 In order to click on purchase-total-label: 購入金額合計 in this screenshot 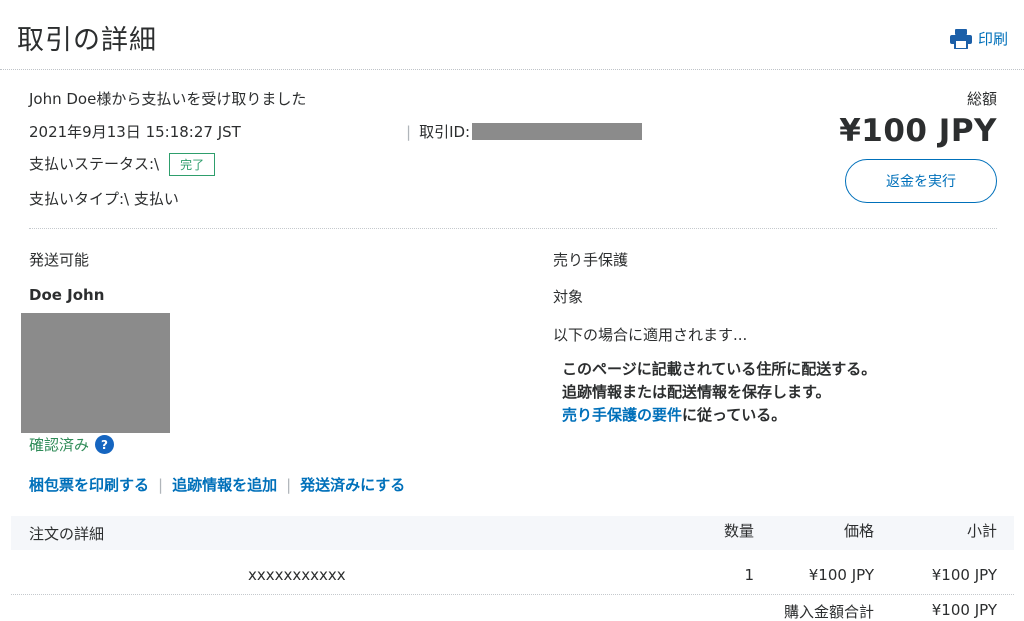, I will do `click(828, 612)`.